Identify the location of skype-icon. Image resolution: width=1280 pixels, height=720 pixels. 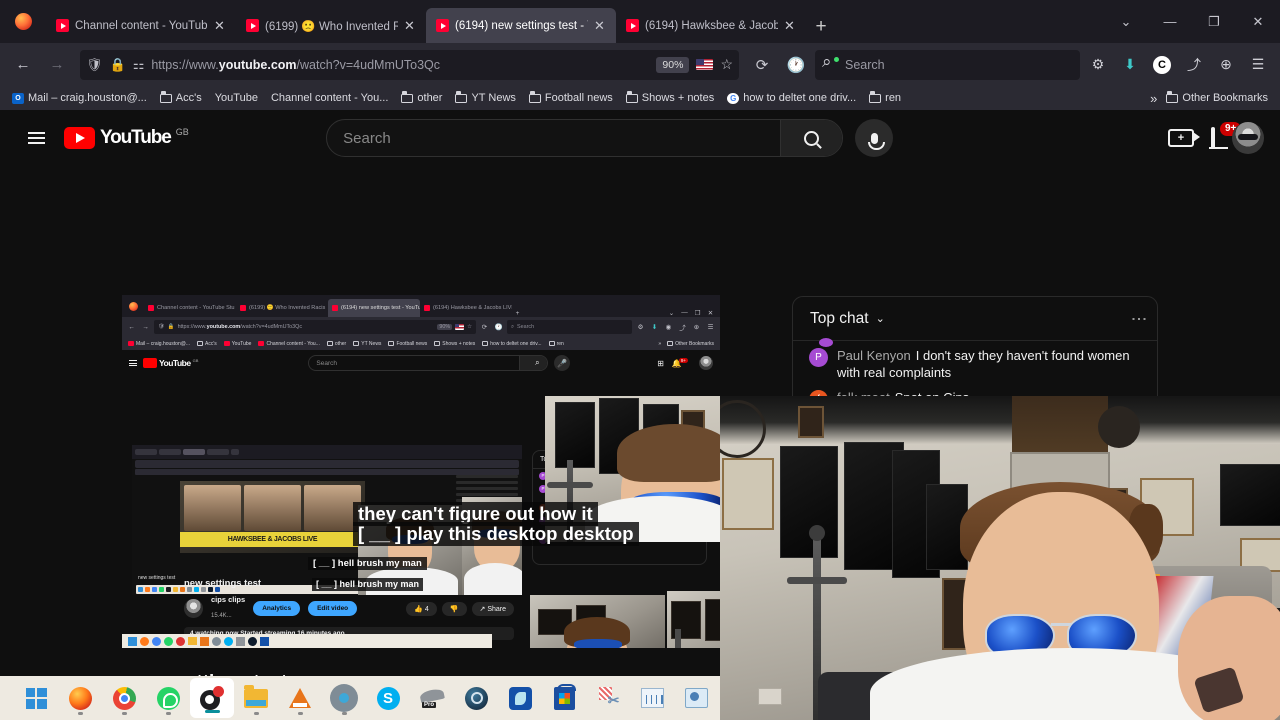
(228, 641).